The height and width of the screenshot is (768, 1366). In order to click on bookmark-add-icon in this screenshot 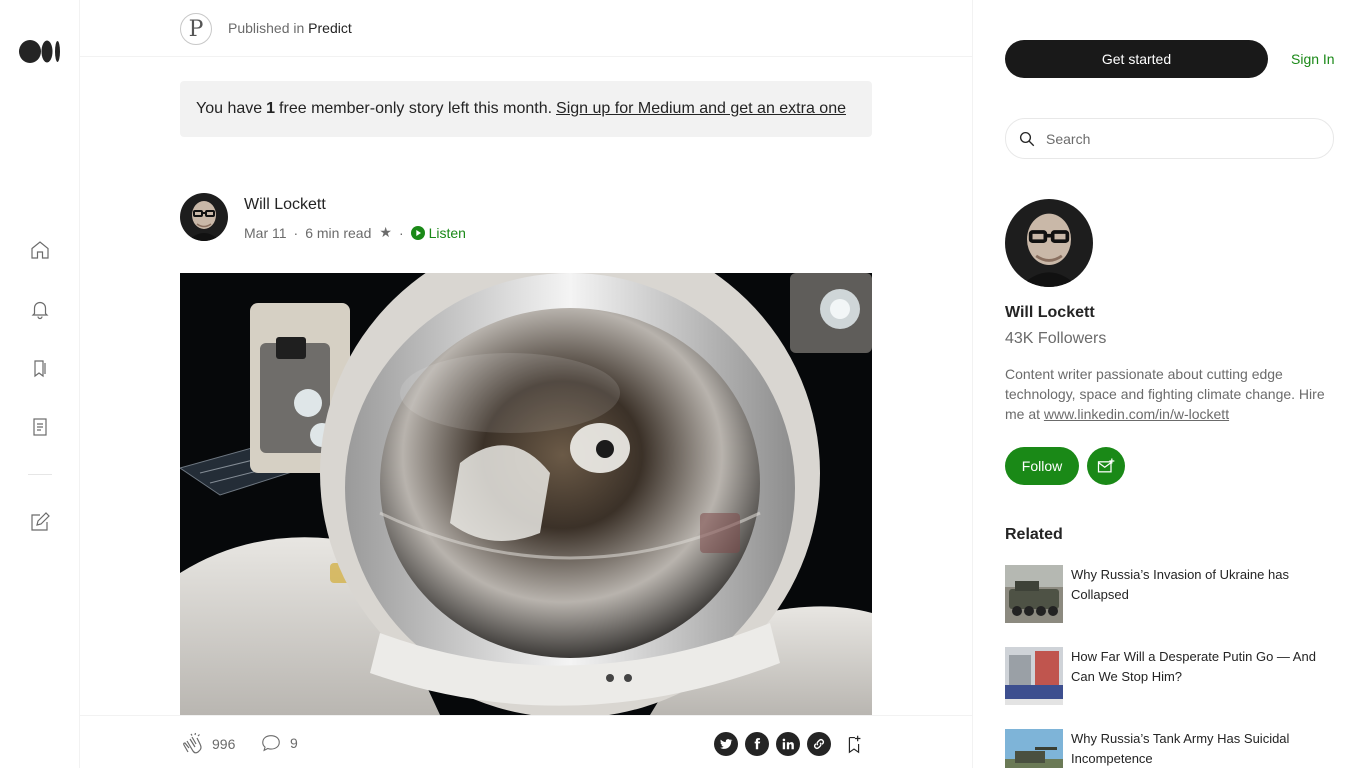, I will do `click(854, 744)`.